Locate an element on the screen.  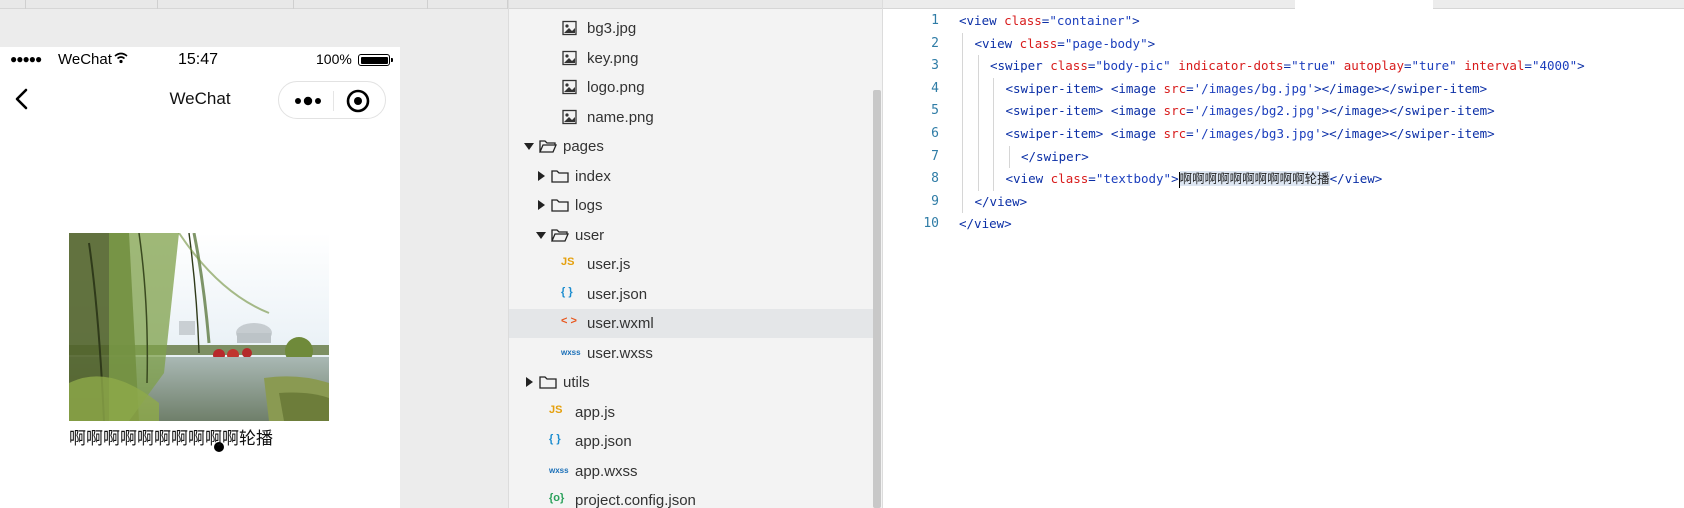
tree-item-user-js: JS user.js is located at coordinates (691, 264).